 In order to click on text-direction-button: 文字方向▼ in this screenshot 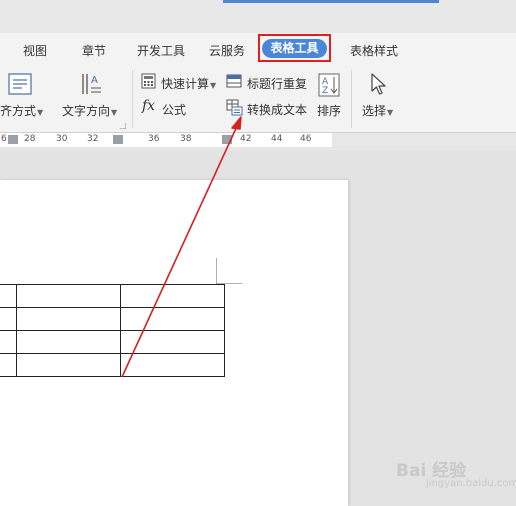, I will do `click(89, 110)`.